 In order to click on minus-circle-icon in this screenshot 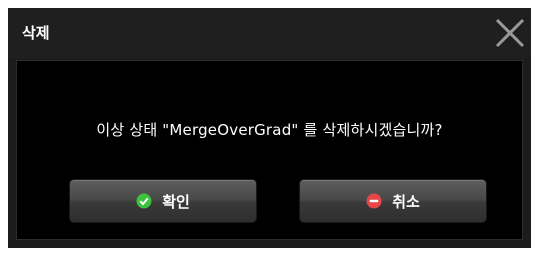, I will do `click(374, 201)`.